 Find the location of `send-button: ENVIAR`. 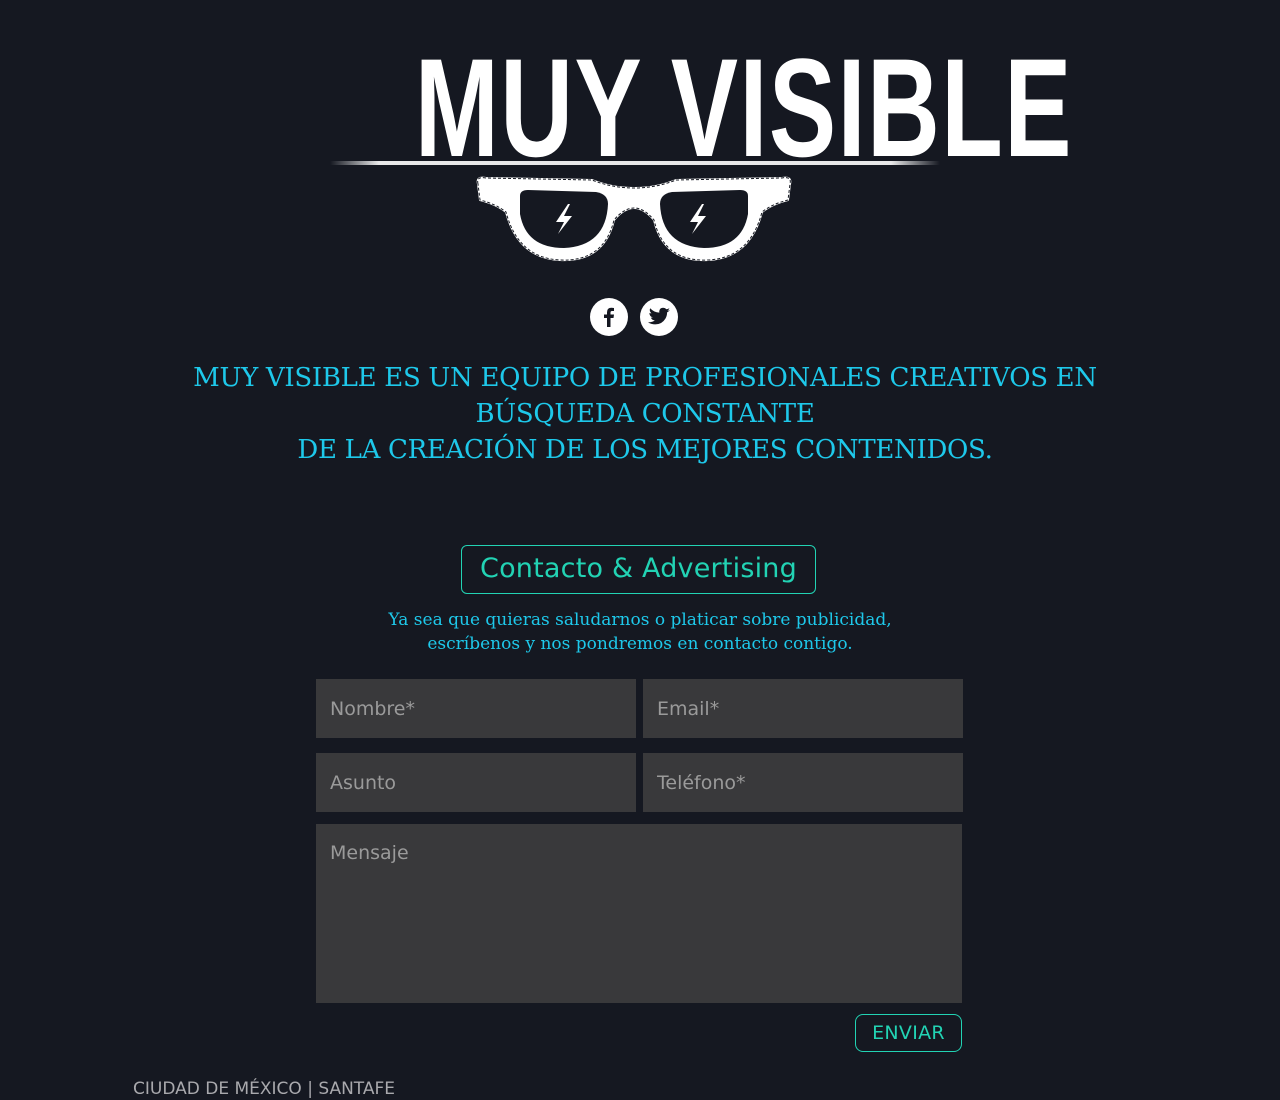

send-button: ENVIAR is located at coordinates (908, 1033).